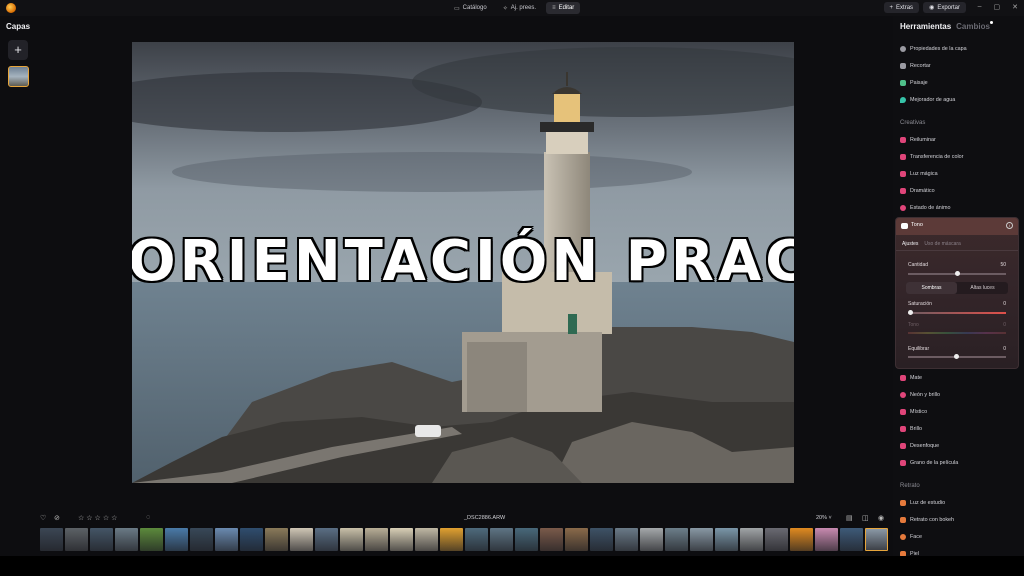  What do you see at coordinates (474, 8) in the screenshot?
I see `mode-catalog-label: Catálogo` at bounding box center [474, 8].